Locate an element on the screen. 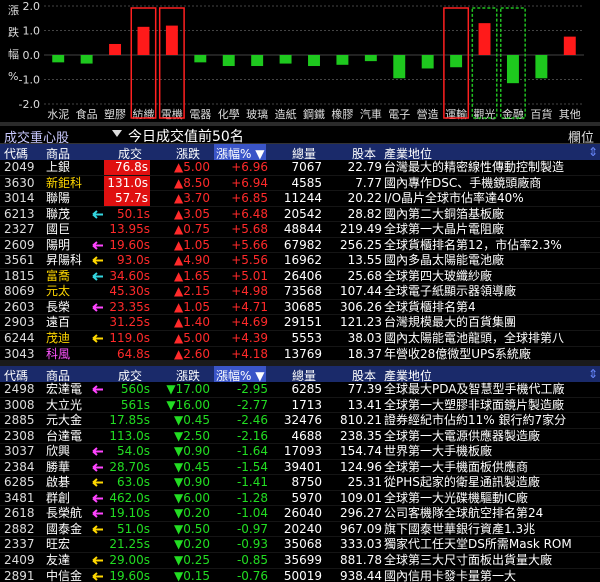 This screenshot has width=600, height=582. stock-name: 元大金 is located at coordinates (73, 420).